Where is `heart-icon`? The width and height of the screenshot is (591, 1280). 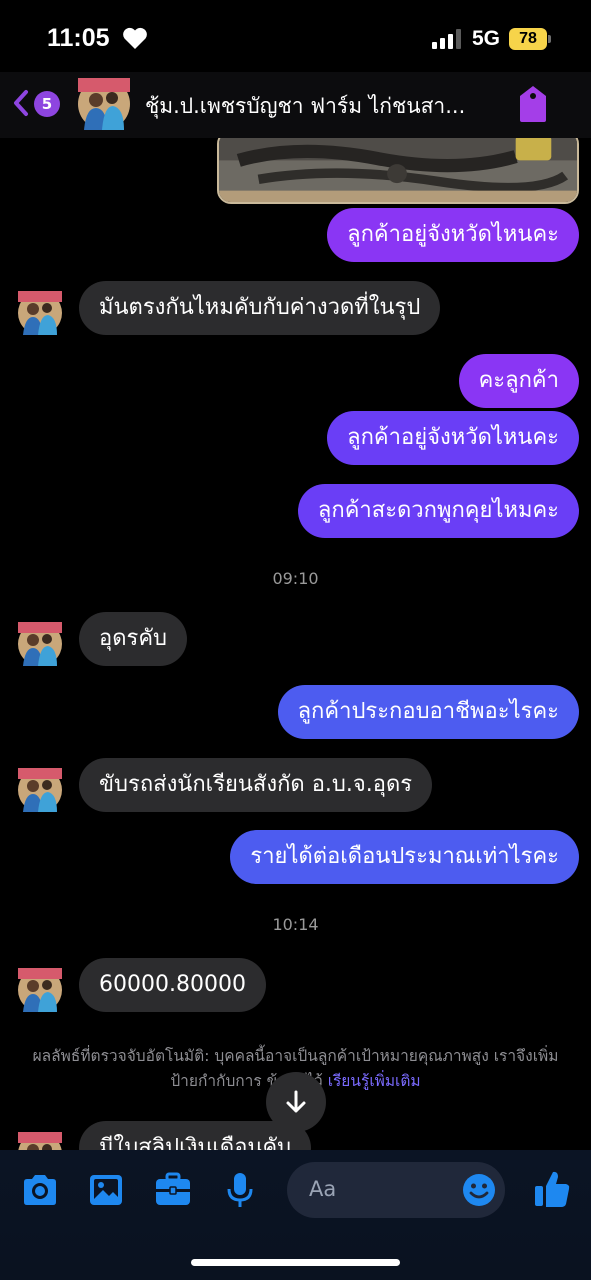 heart-icon is located at coordinates (135, 38).